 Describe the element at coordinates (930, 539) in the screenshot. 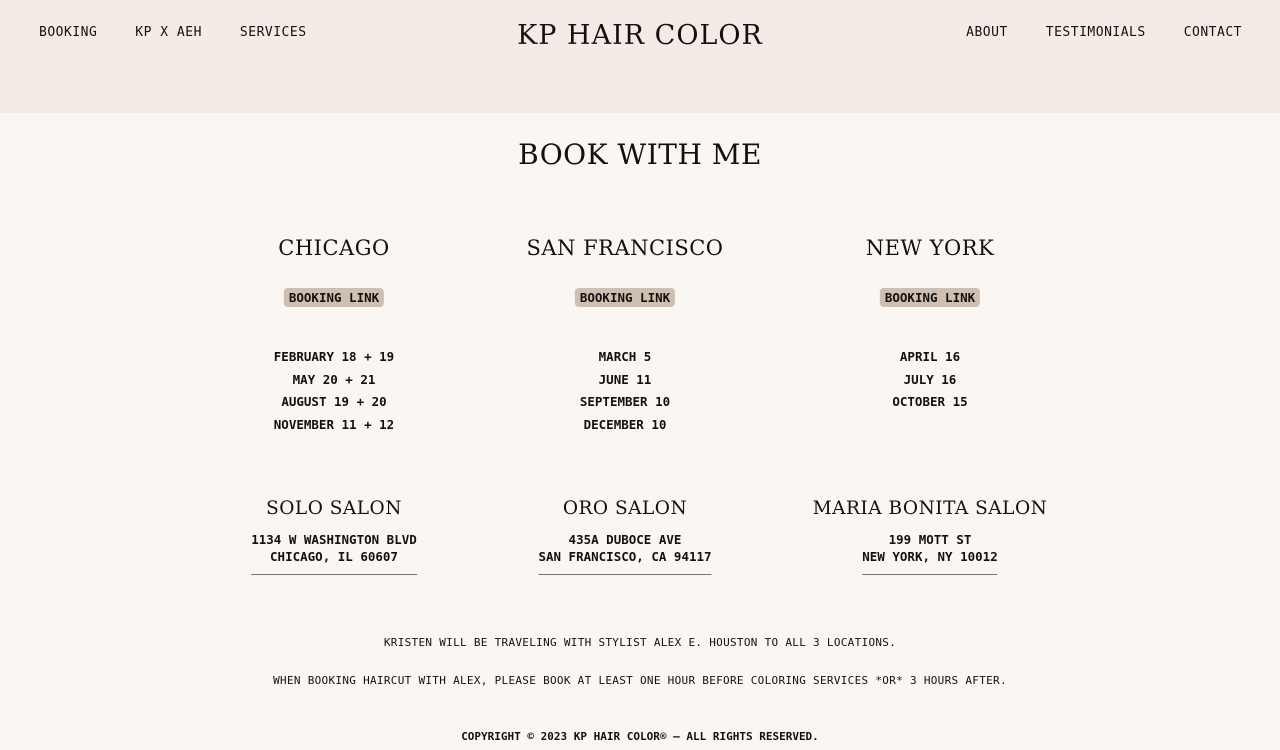

I see `address-line: 199 MOTT ST` at that location.